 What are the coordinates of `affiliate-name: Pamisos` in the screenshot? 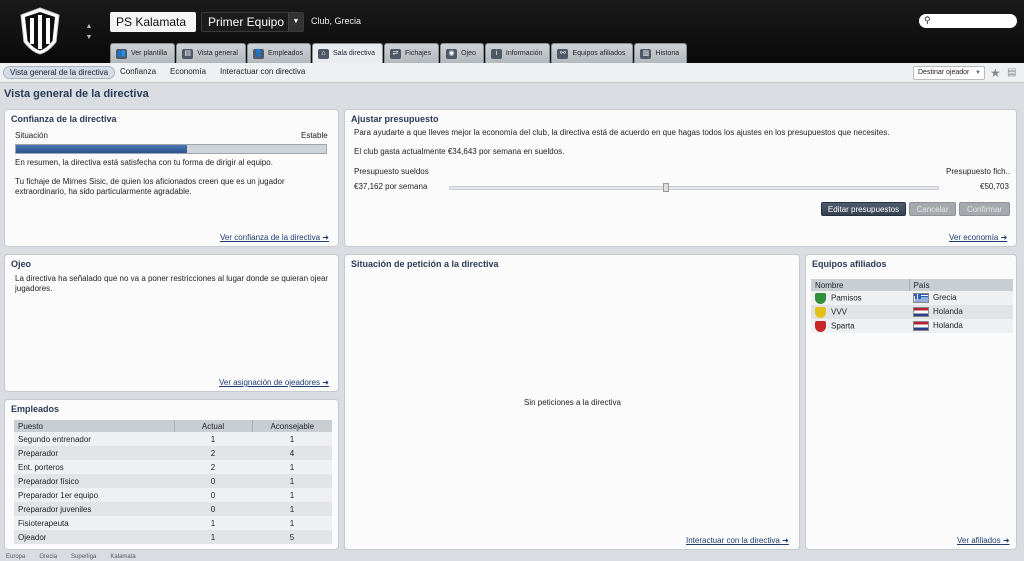 It's located at (846, 297).